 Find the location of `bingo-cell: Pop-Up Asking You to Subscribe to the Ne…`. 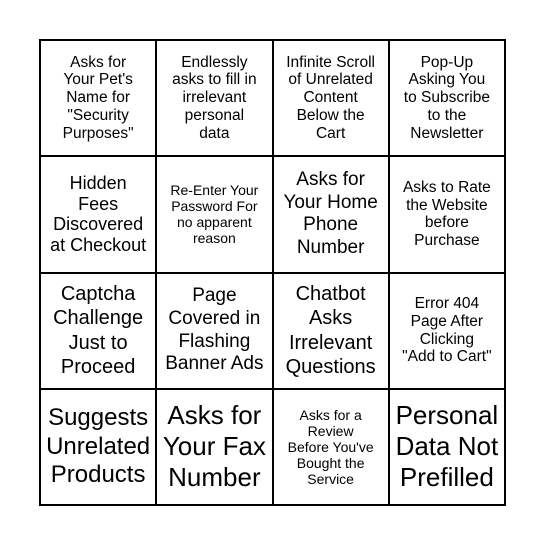

bingo-cell: Pop-Up Asking You to Subscribe to the Ne… is located at coordinates (446, 98).